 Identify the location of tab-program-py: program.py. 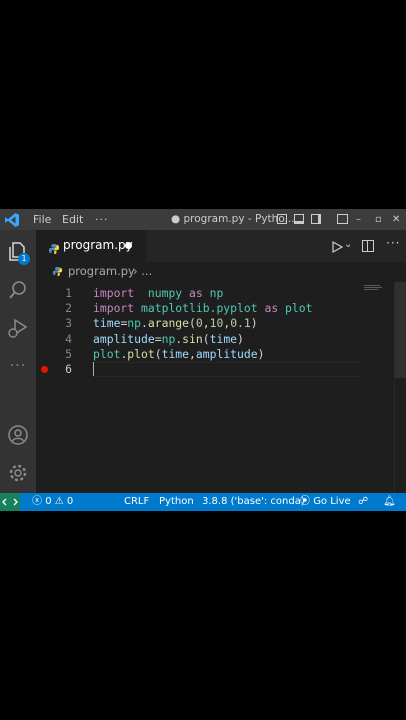
(91, 246).